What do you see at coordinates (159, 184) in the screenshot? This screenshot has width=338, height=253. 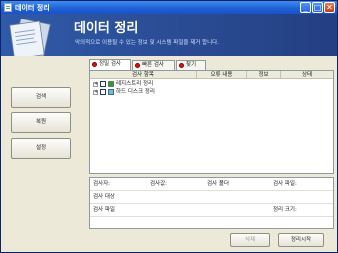 I see `info-label: 검사값:` at bounding box center [159, 184].